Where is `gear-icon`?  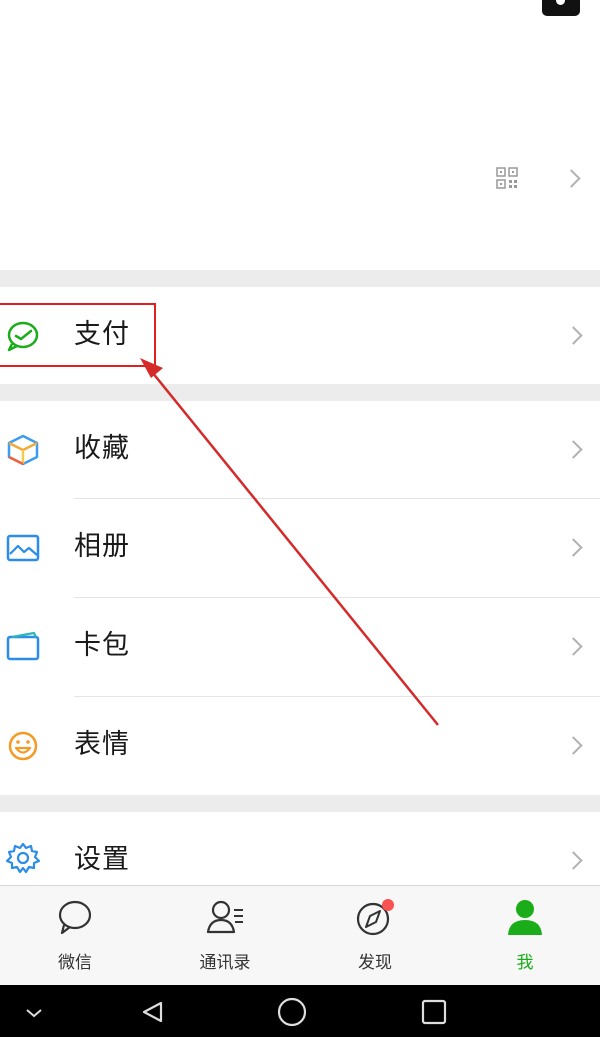 gear-icon is located at coordinates (23, 858).